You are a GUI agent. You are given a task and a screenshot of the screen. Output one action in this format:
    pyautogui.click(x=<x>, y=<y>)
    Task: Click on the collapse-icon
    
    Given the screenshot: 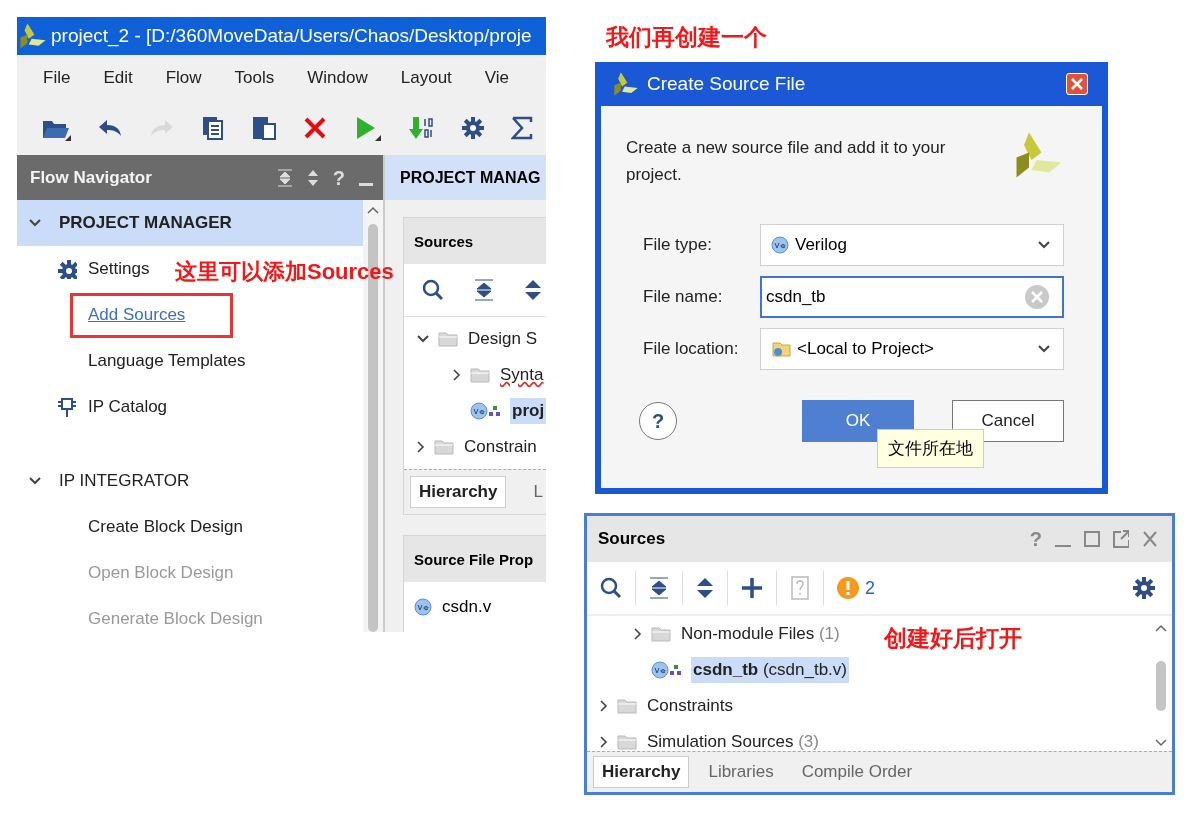 What is the action you would take?
    pyautogui.click(x=284, y=177)
    